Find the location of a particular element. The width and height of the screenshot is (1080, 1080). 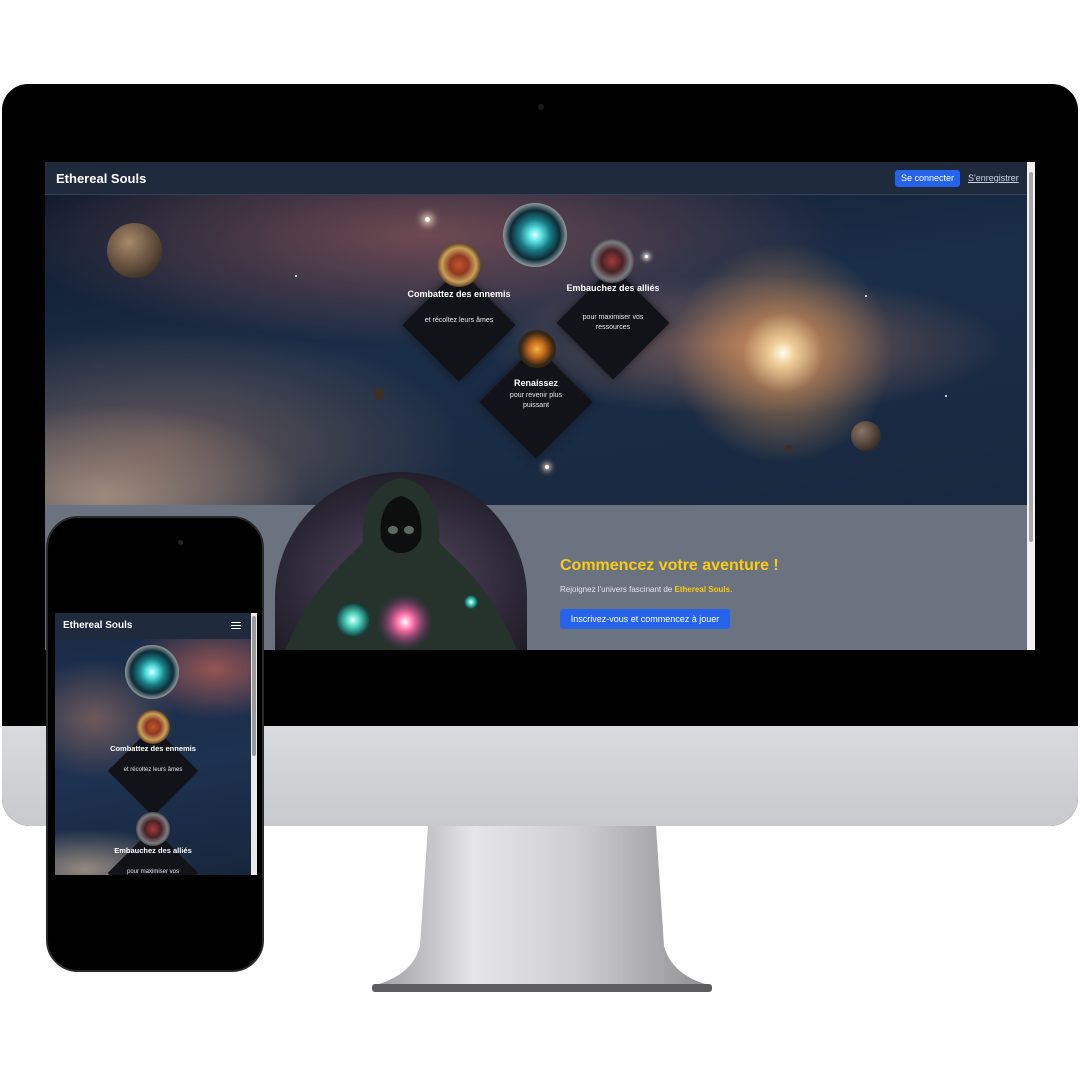

scrollbar is located at coordinates (1031, 406).